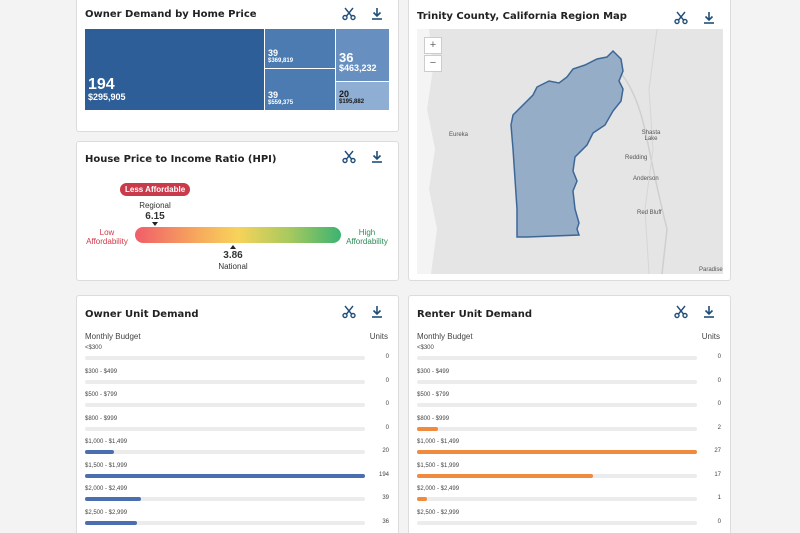  Describe the element at coordinates (155, 216) in the screenshot. I see `regional-value: 6.15` at that location.